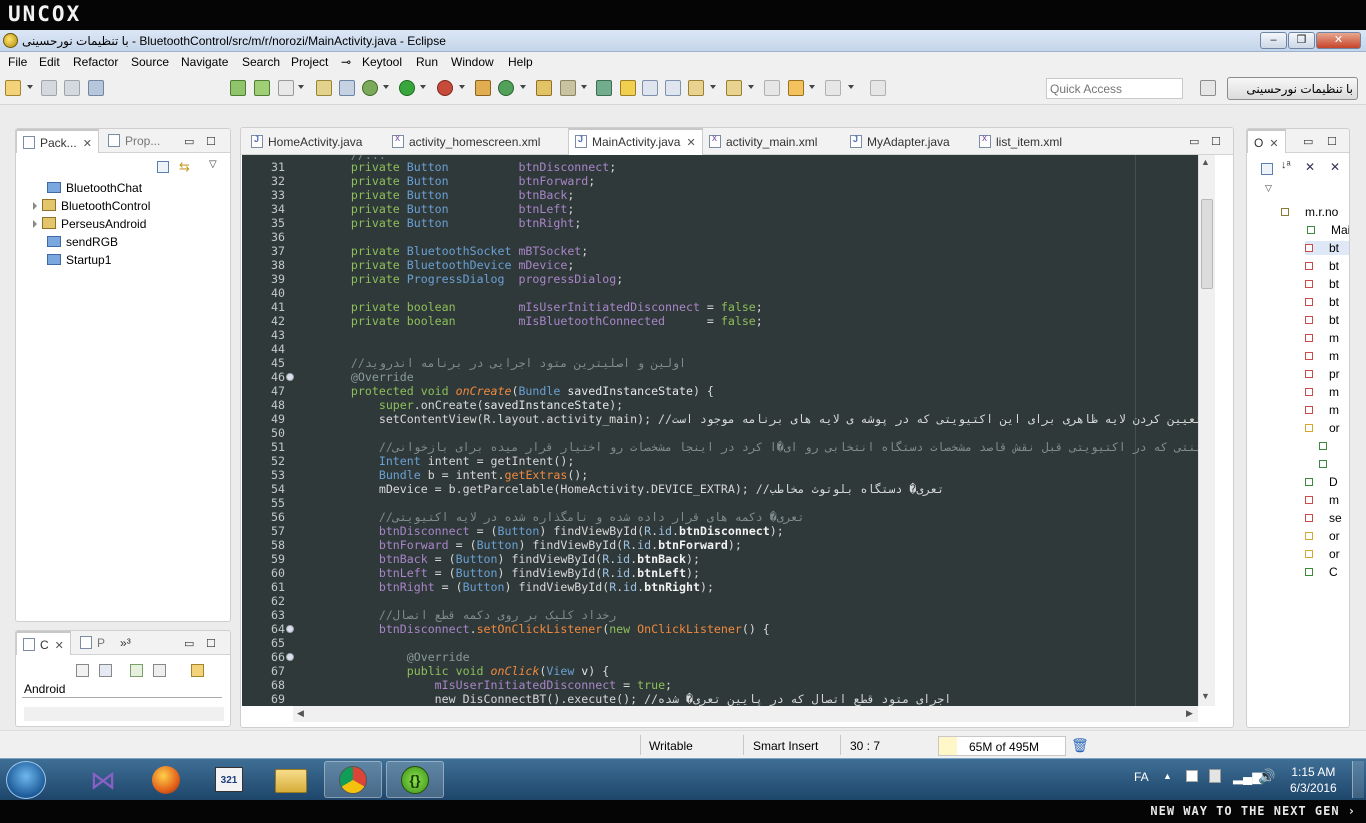  I want to click on heap-status: 65M of 495M, so click(1002, 746).